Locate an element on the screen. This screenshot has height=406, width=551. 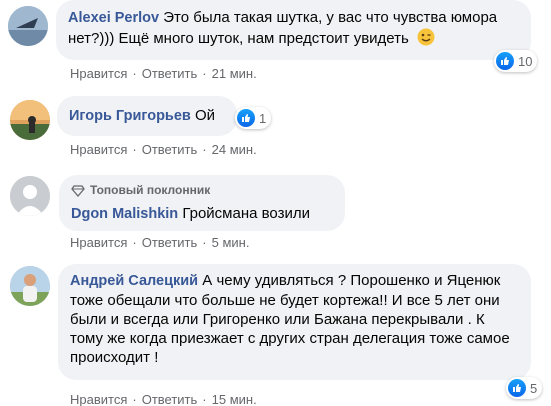
reaction-count-value: 10 is located at coordinates (525, 61).